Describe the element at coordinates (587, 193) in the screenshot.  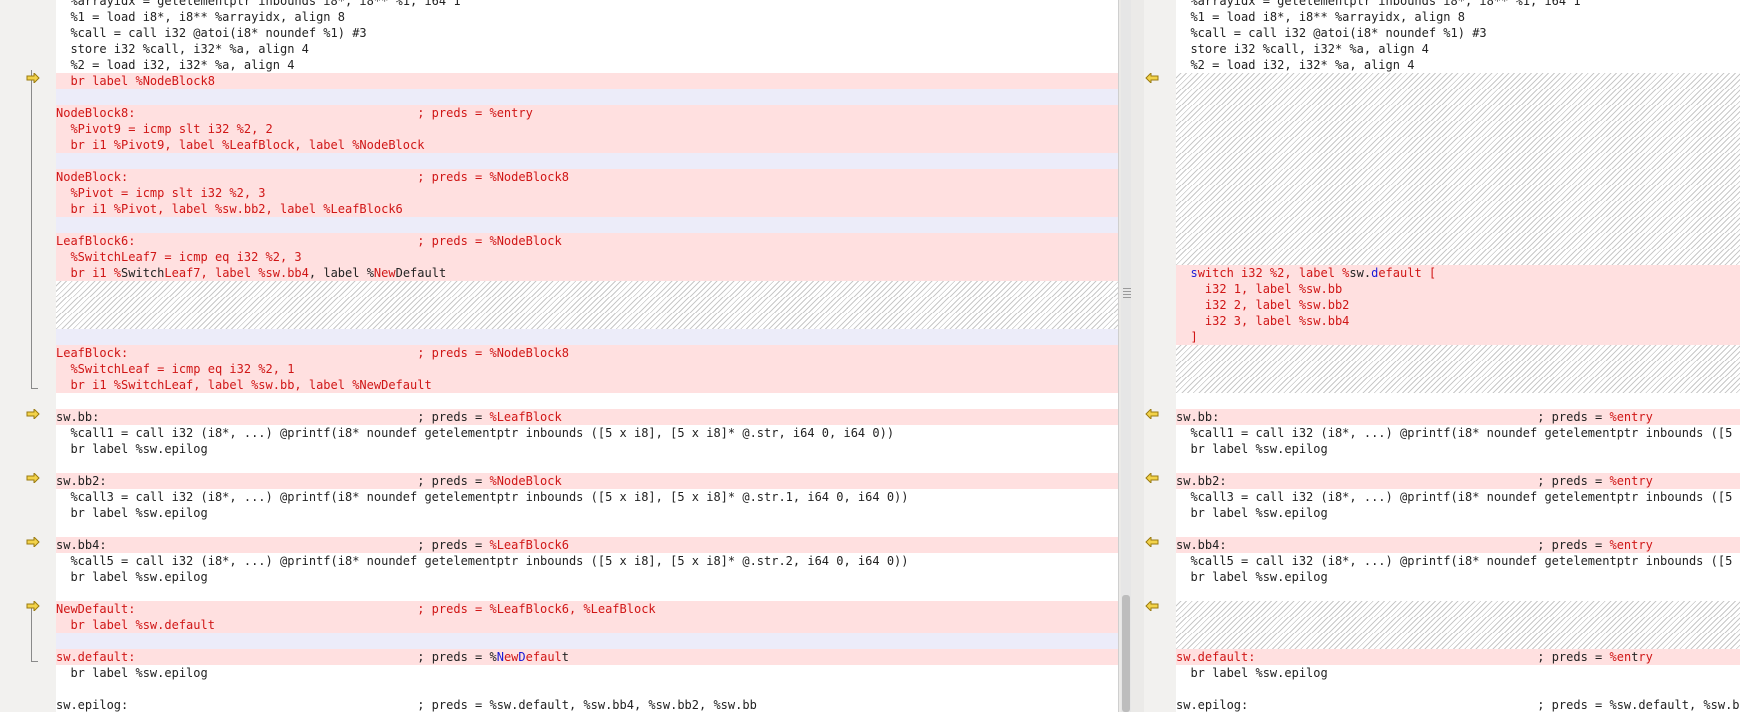
I see `code-line: %Pivot = icmp slt i32 %2, 3` at that location.